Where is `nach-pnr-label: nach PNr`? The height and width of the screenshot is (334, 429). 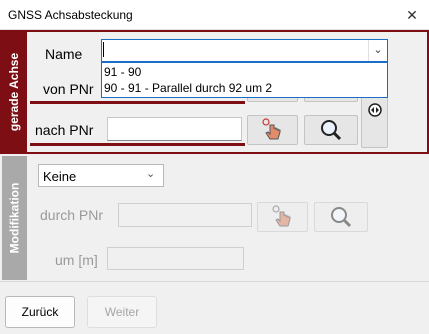 nach-pnr-label: nach PNr is located at coordinates (64, 130).